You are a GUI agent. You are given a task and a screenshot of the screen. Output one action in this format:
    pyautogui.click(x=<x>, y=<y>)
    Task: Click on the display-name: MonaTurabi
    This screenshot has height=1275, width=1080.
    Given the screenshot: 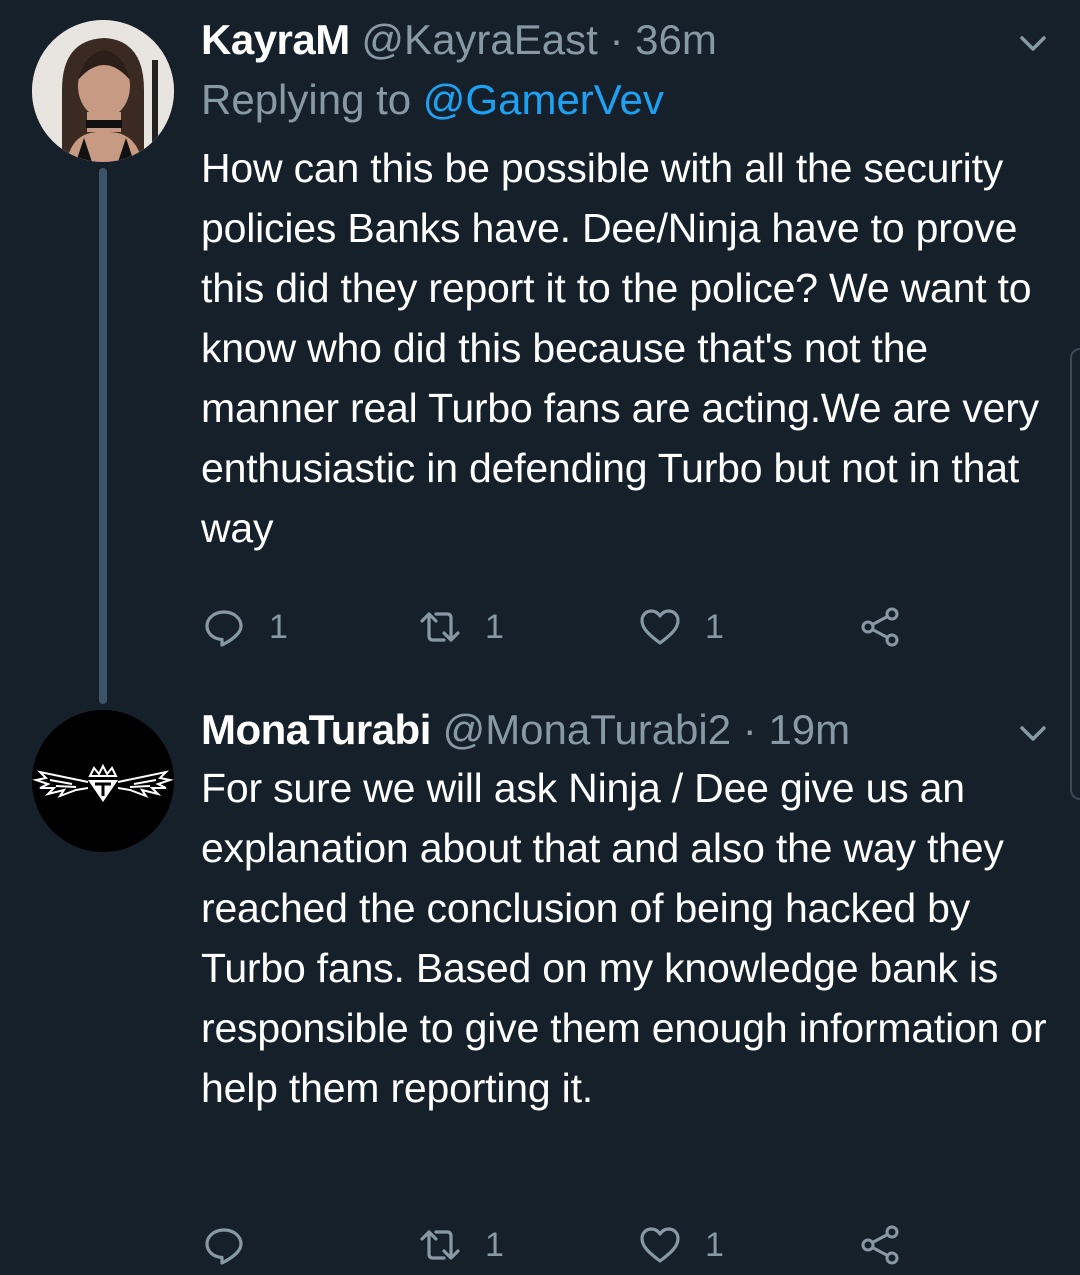 What is the action you would take?
    pyautogui.click(x=316, y=729)
    